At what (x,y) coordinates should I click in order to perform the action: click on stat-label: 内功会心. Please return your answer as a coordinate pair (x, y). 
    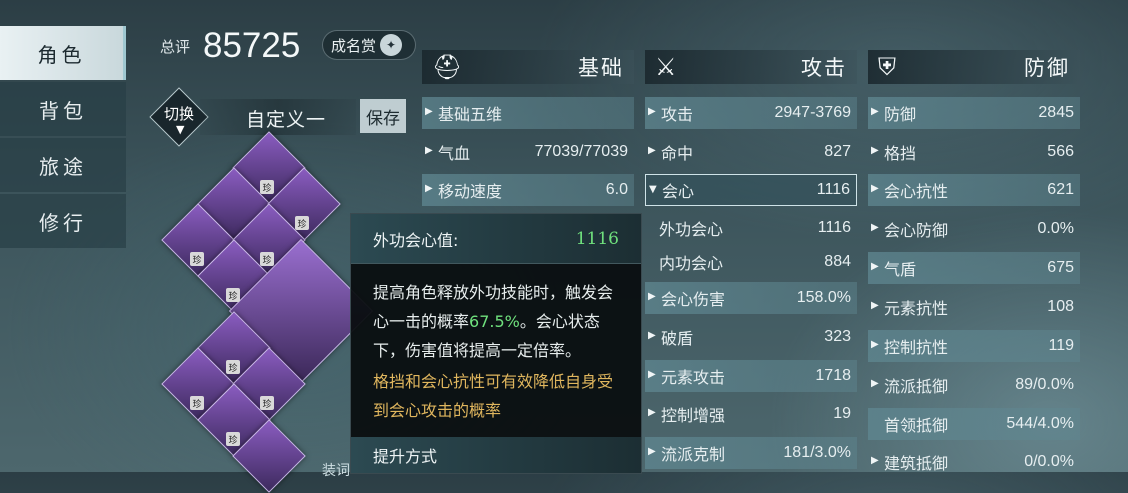
    Looking at the image, I should click on (691, 263).